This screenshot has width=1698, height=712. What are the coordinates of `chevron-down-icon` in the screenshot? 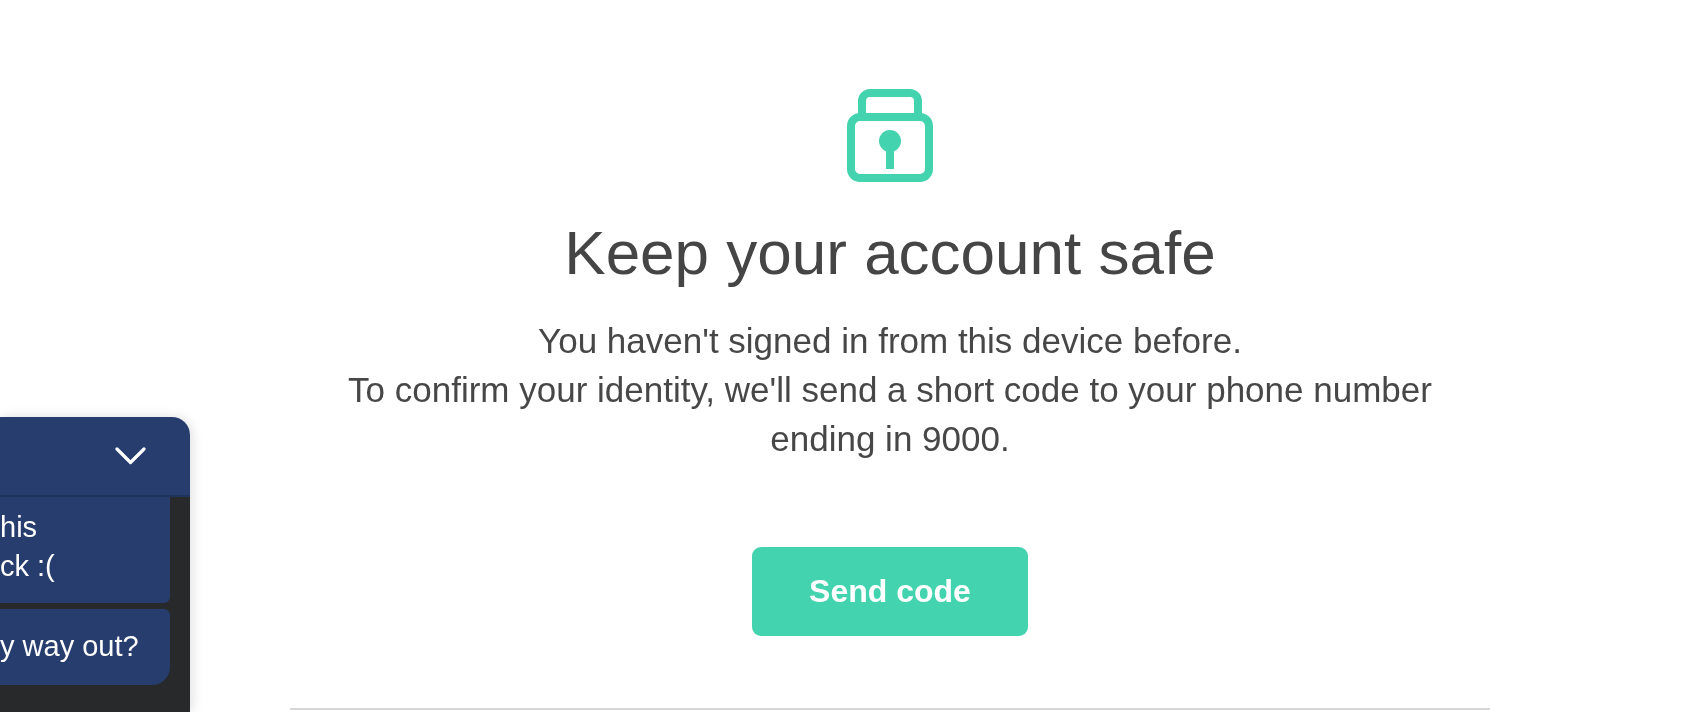 It's located at (130, 456).